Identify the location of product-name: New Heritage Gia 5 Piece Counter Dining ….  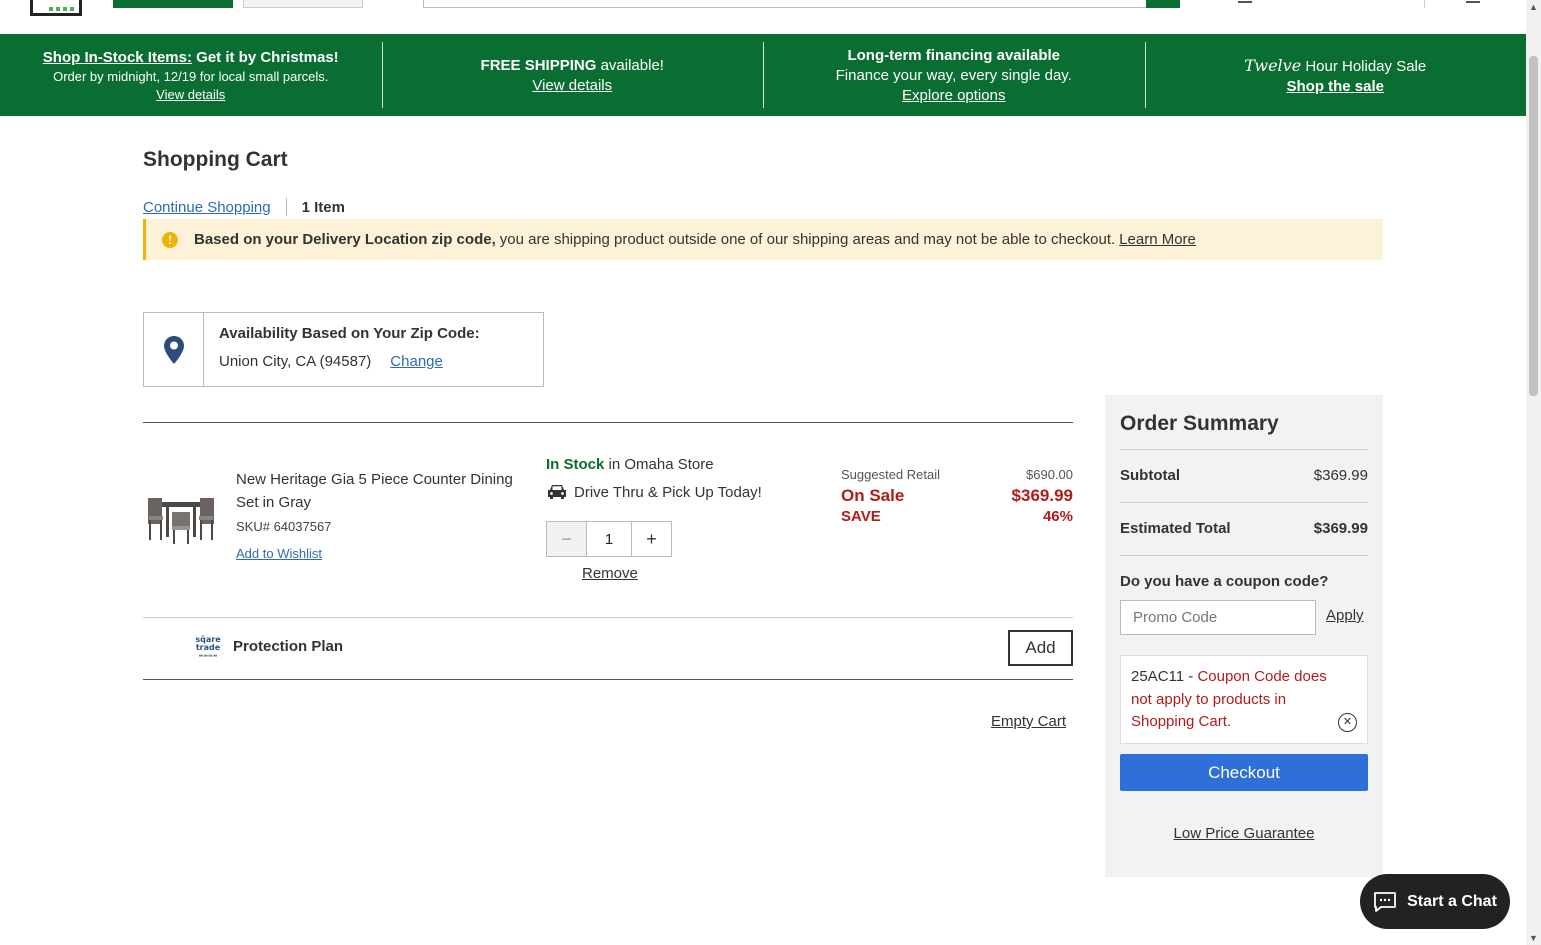
(376, 491).